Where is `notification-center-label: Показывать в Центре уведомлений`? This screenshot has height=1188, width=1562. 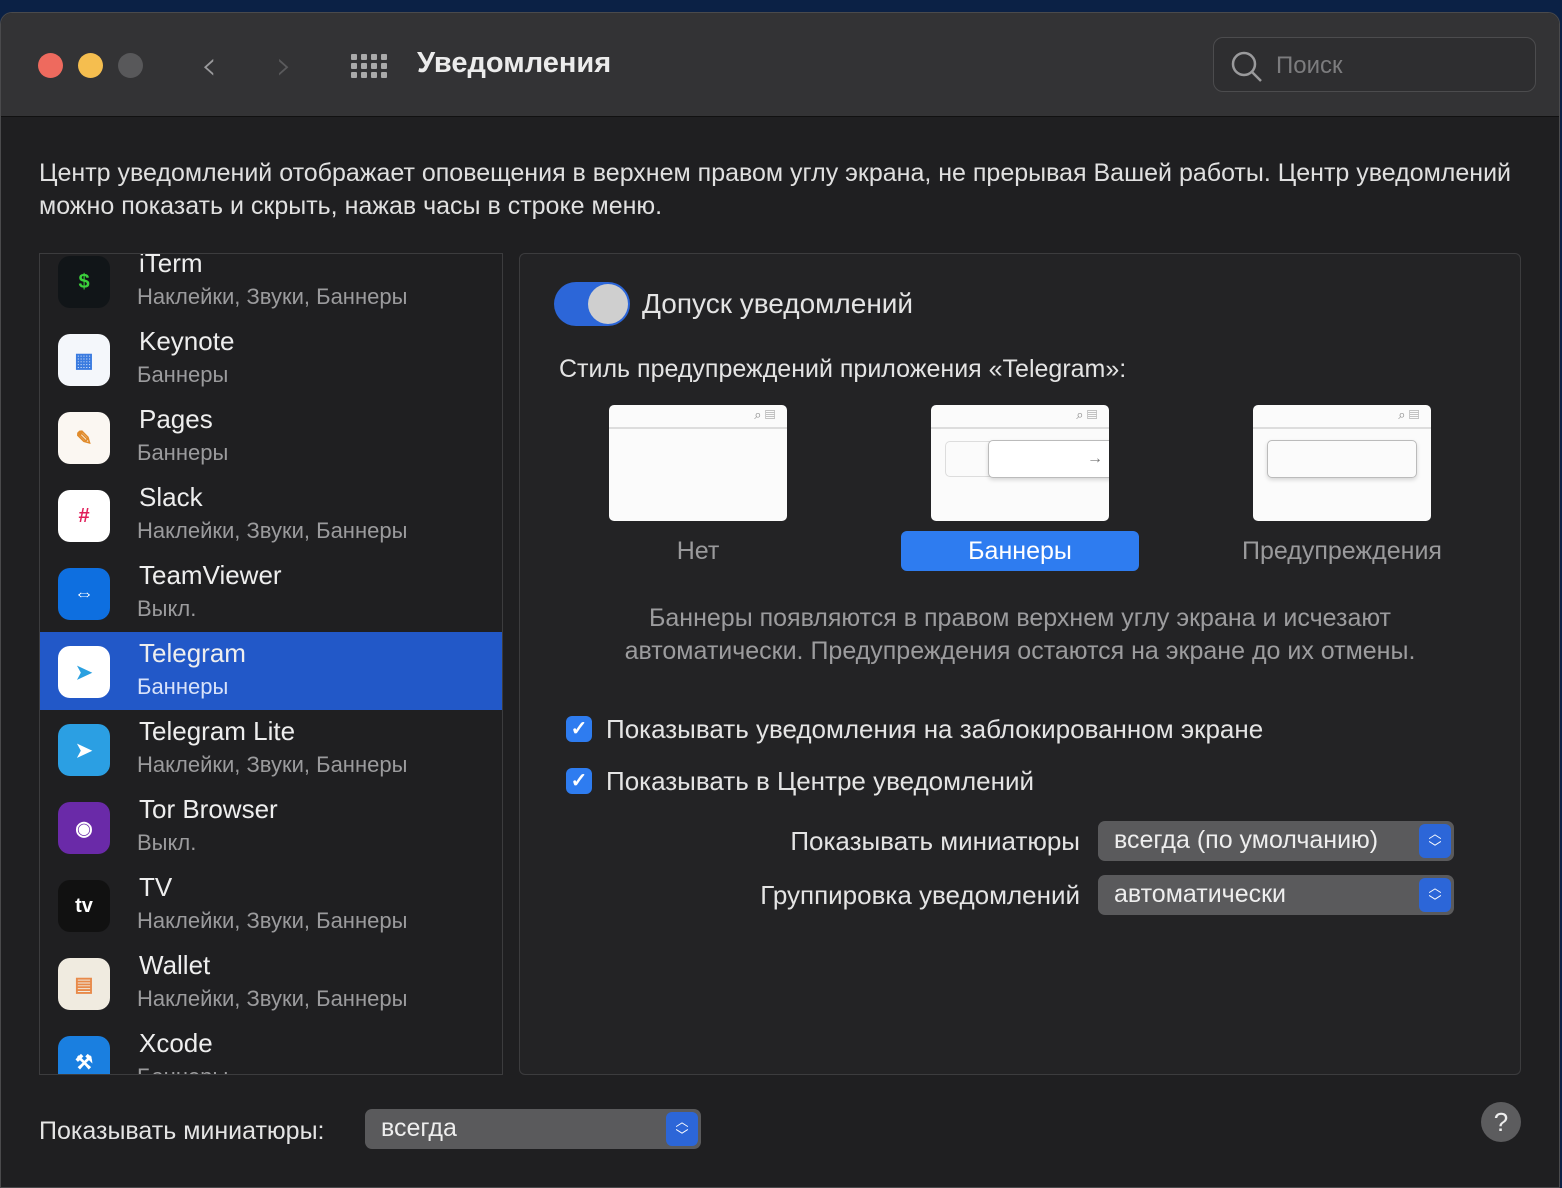
notification-center-label: Показывать в Центре уведомлений is located at coordinates (820, 781).